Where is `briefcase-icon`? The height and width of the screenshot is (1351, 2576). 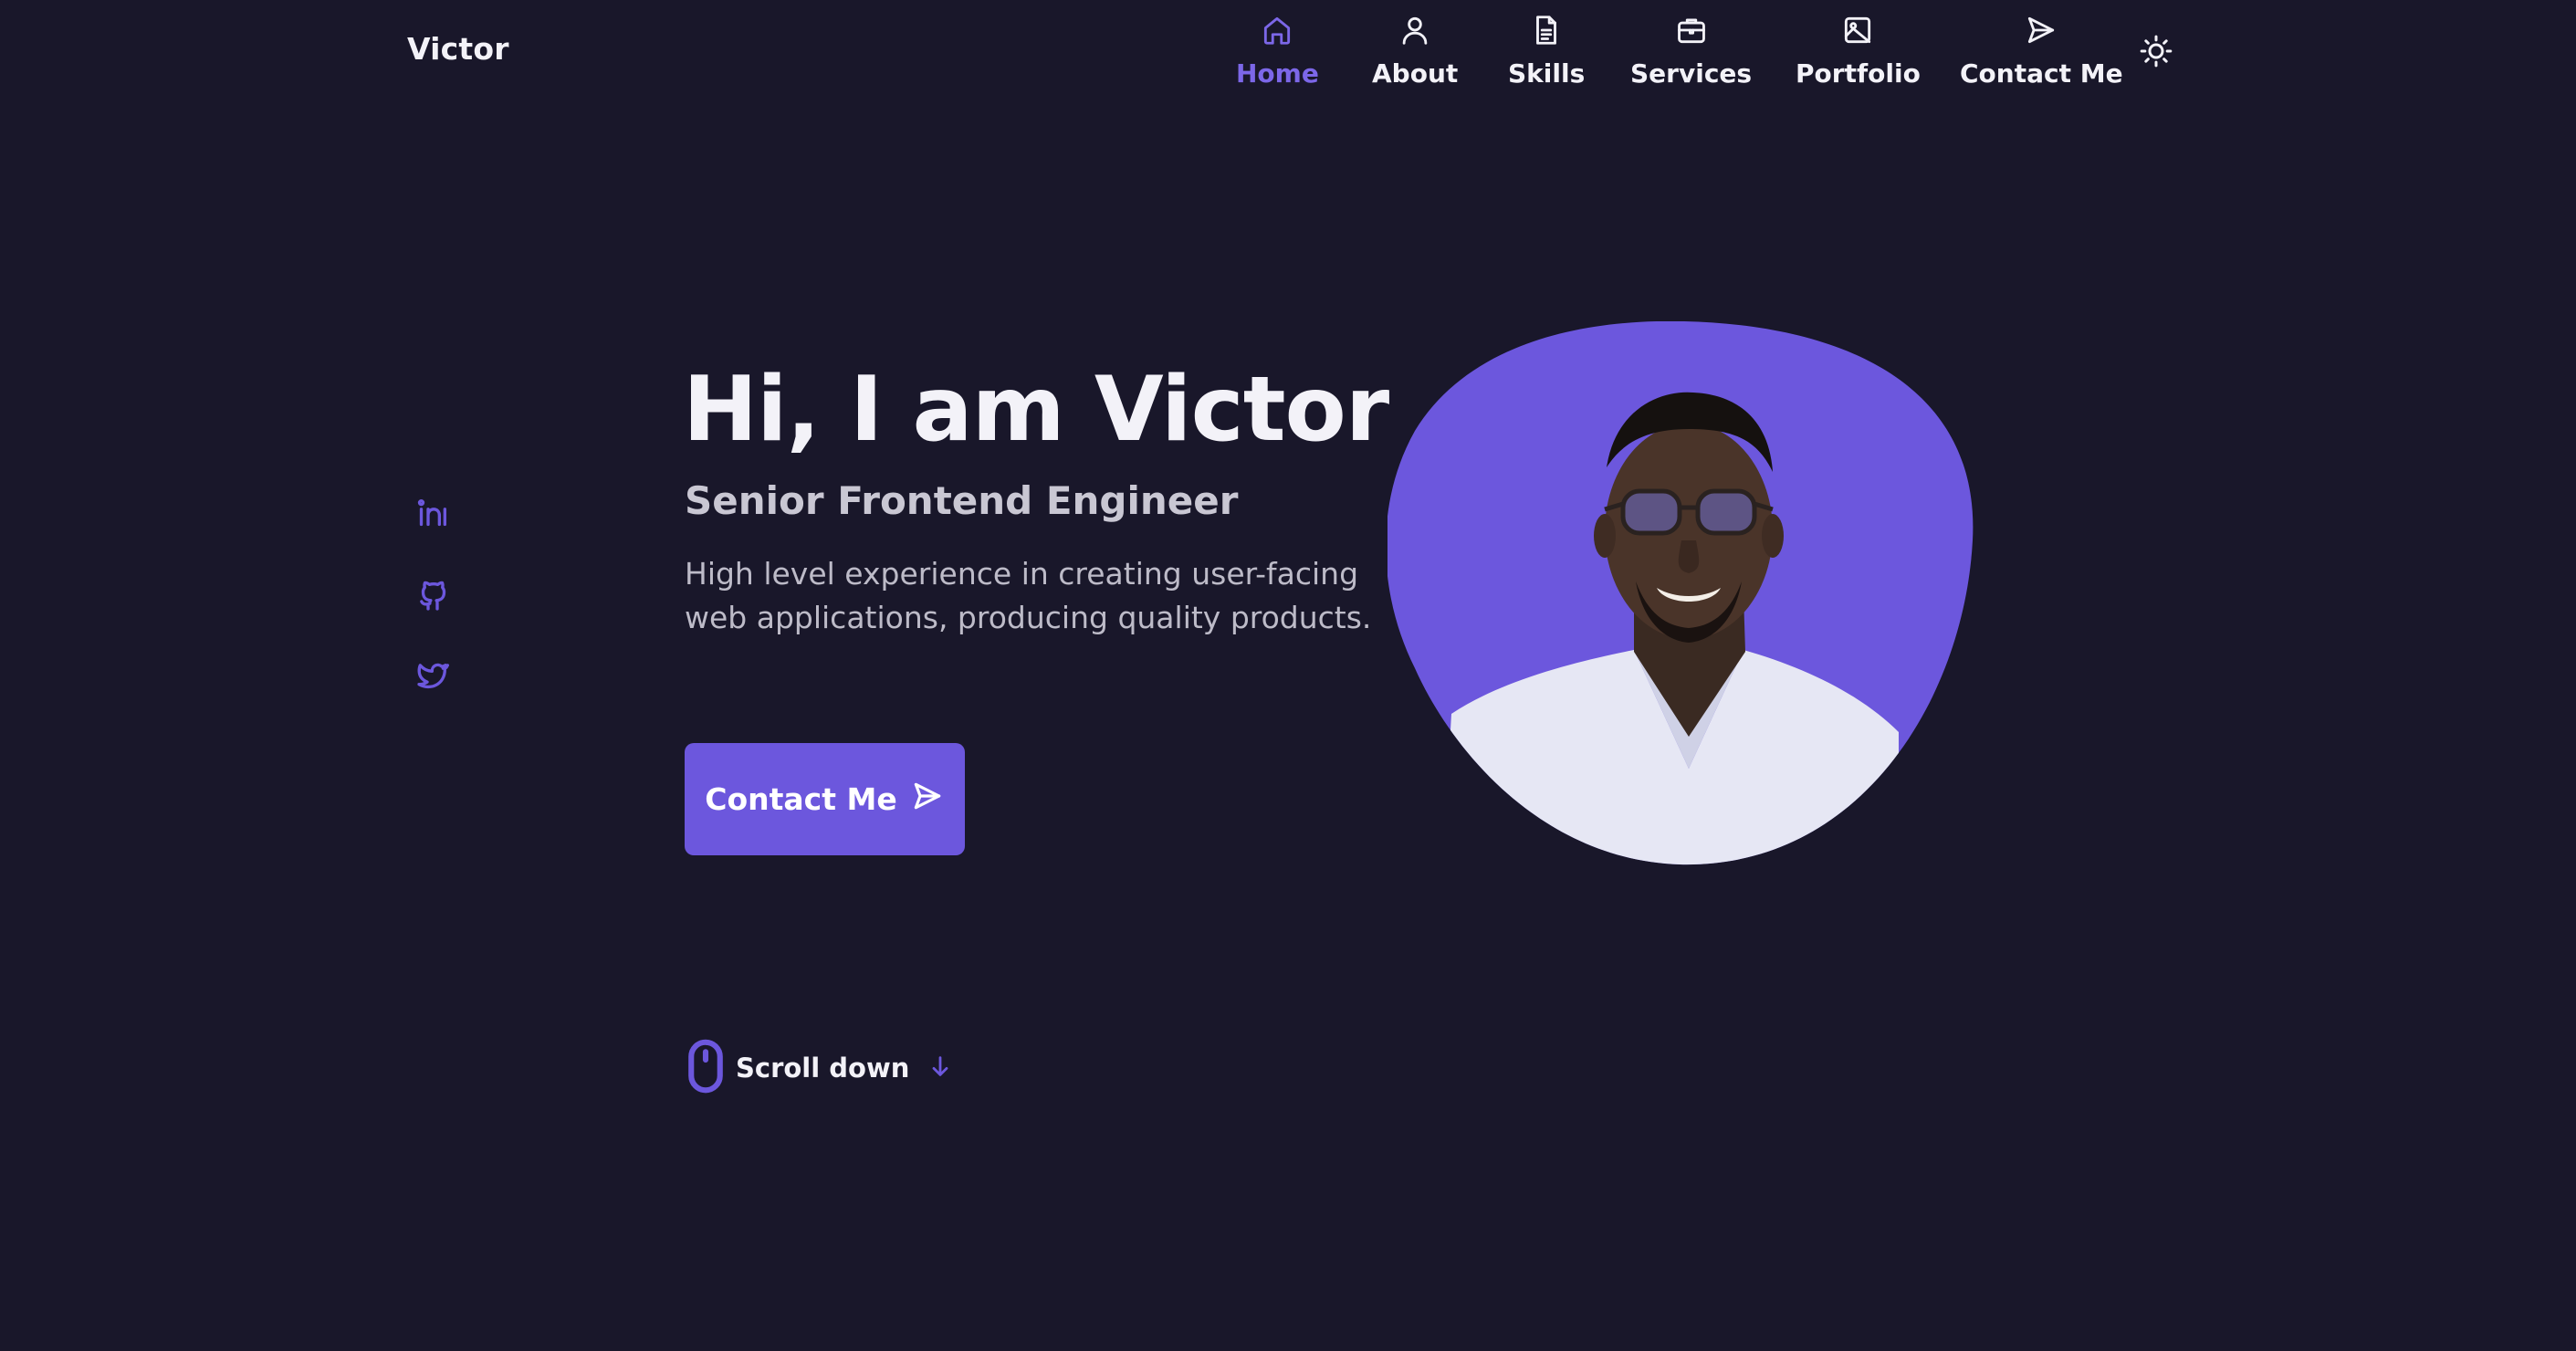 briefcase-icon is located at coordinates (1691, 32).